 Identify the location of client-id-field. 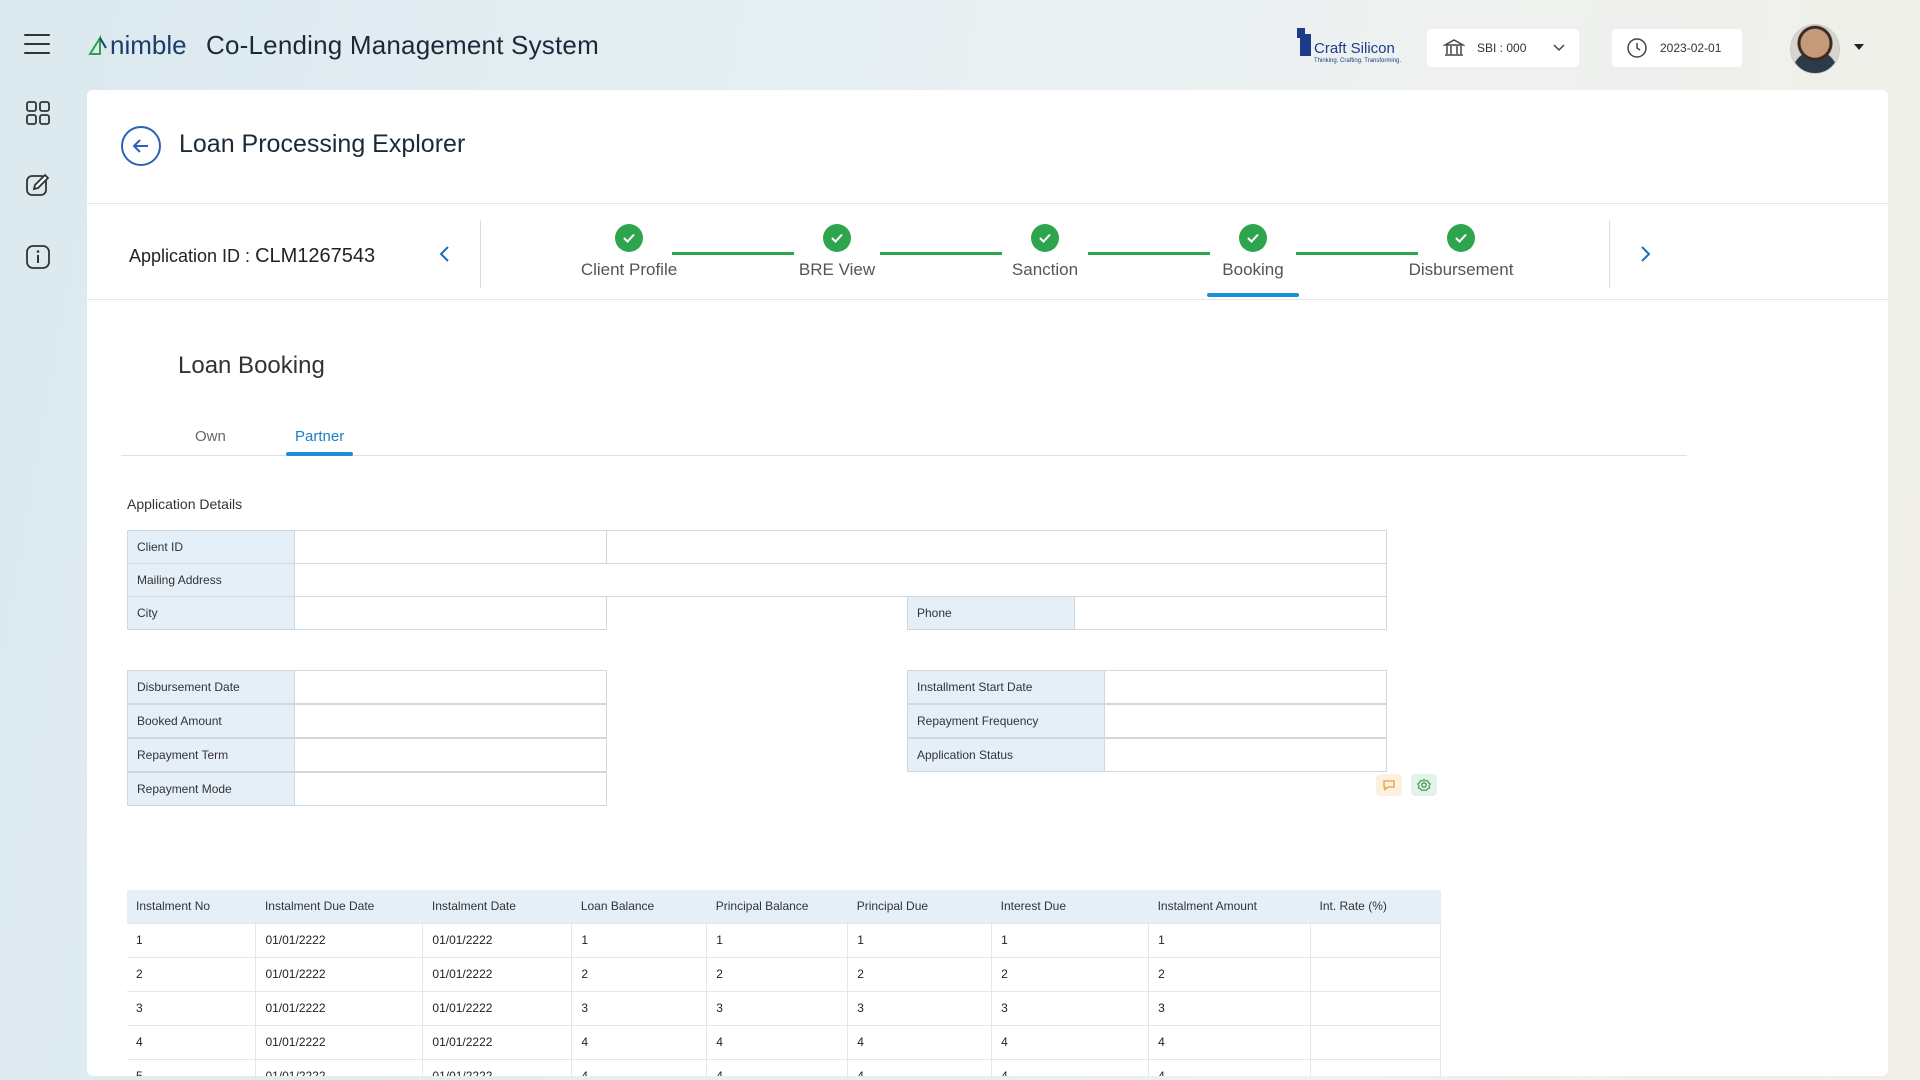
(450, 547).